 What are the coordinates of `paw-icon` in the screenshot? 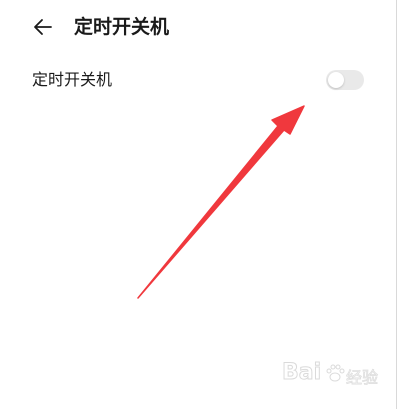 It's located at (335, 373).